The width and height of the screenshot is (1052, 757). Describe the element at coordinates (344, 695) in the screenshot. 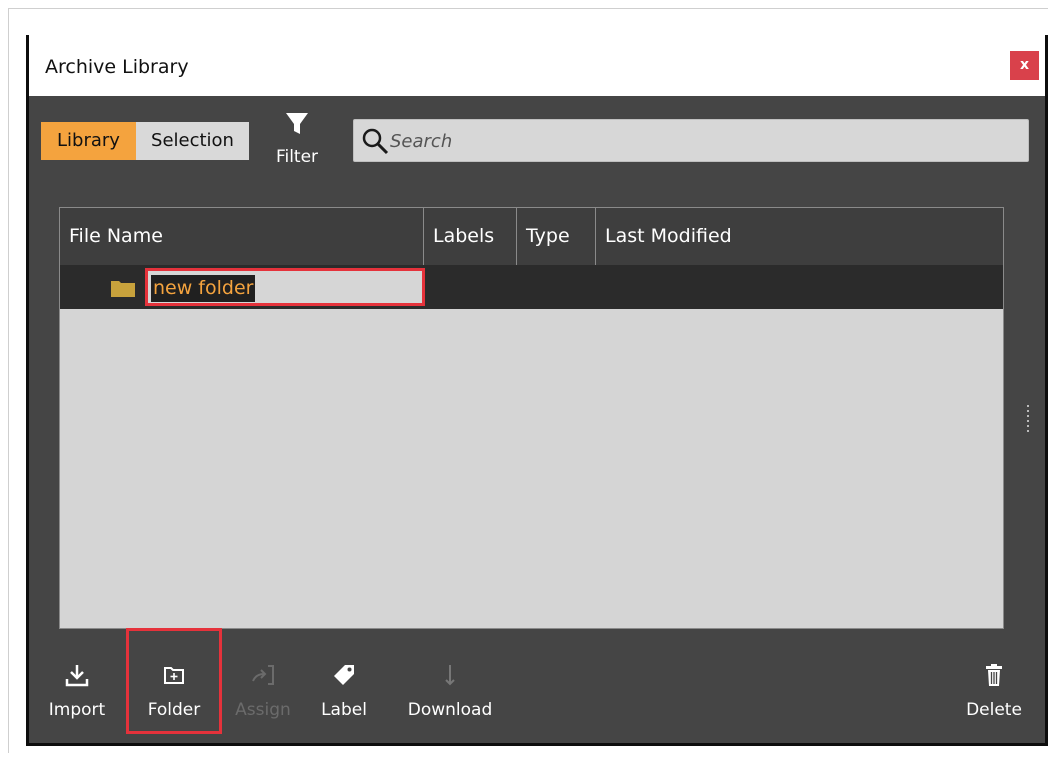

I see `label-button: Label` at that location.